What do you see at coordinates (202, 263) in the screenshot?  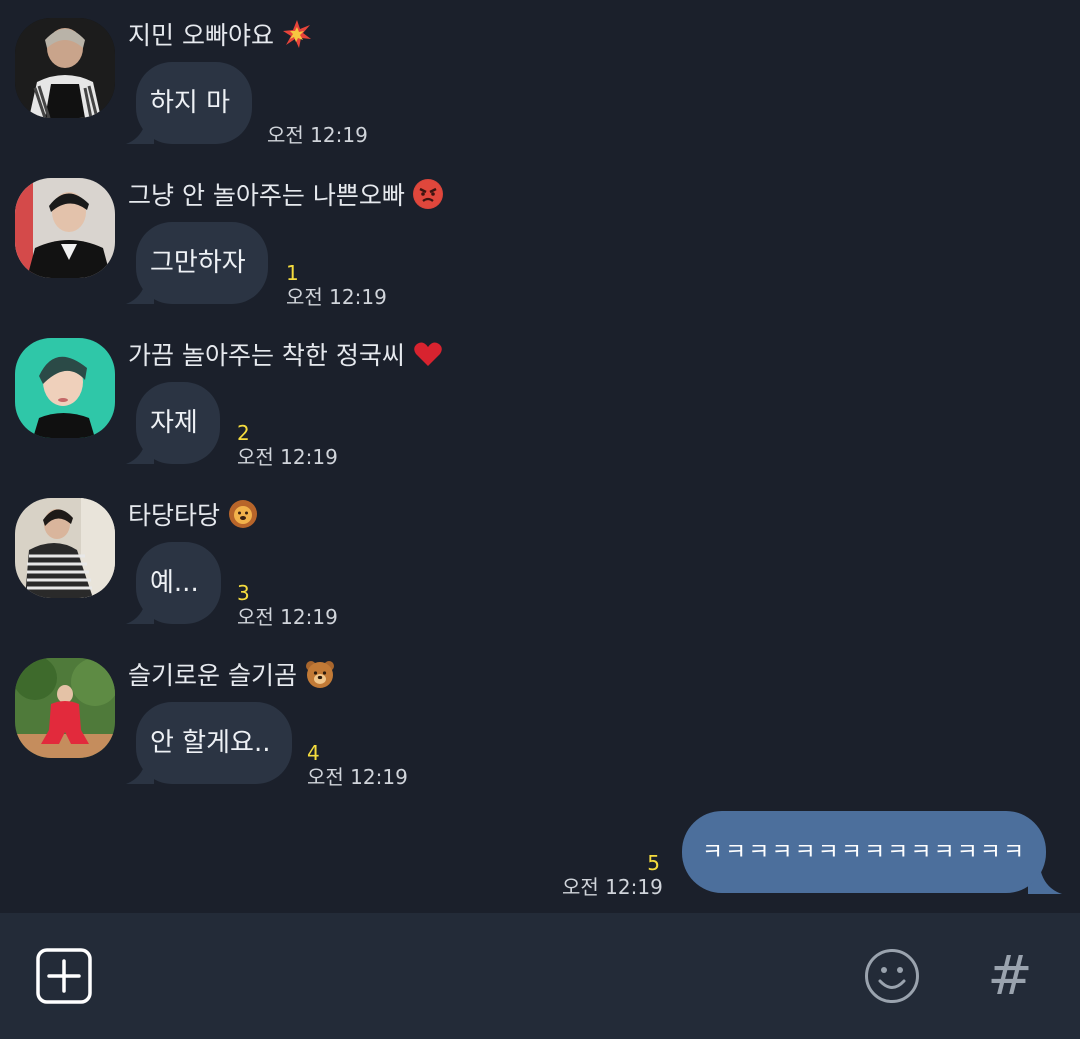 I see `message-text: 그만하자` at bounding box center [202, 263].